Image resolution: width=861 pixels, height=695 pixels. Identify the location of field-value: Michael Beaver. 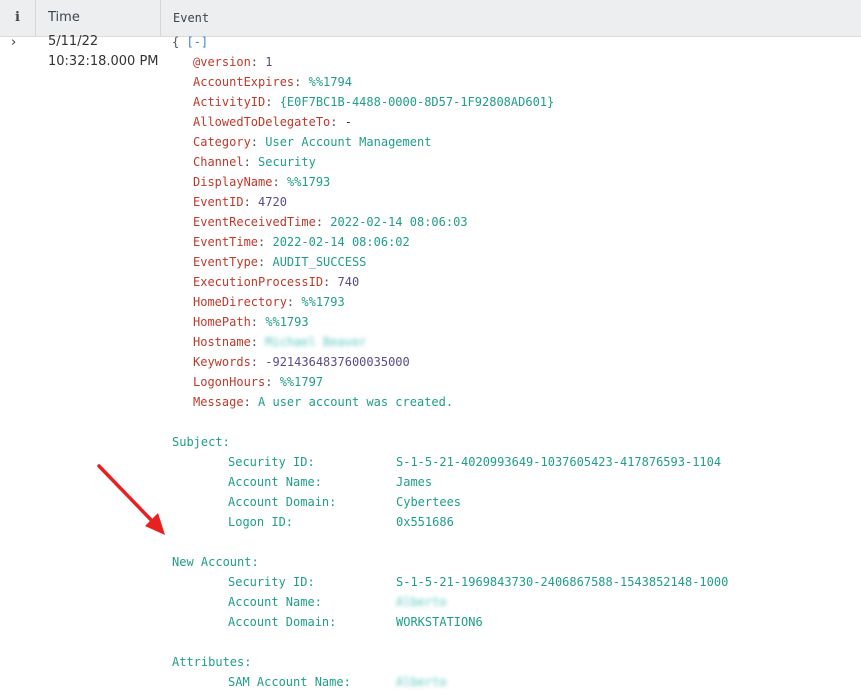
(315, 342).